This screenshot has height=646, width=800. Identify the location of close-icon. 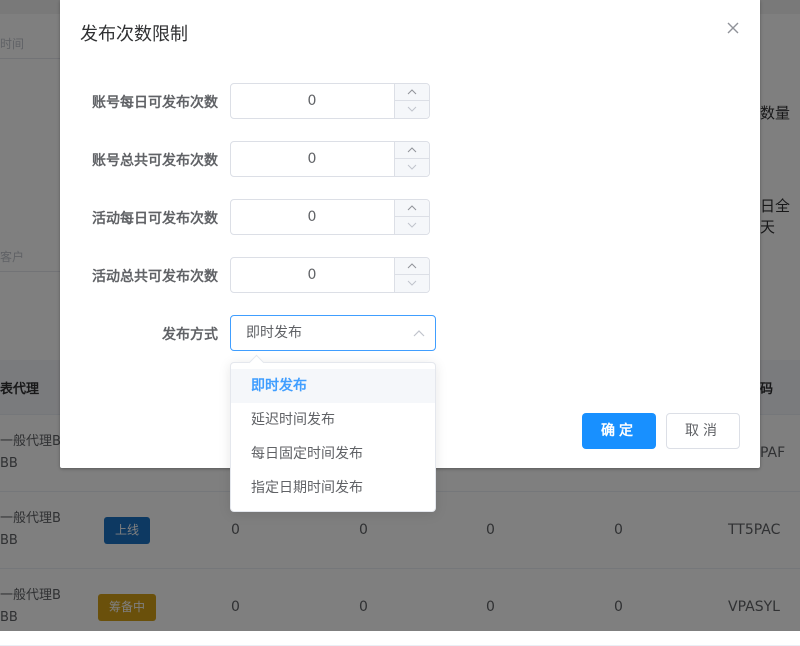
(733, 30).